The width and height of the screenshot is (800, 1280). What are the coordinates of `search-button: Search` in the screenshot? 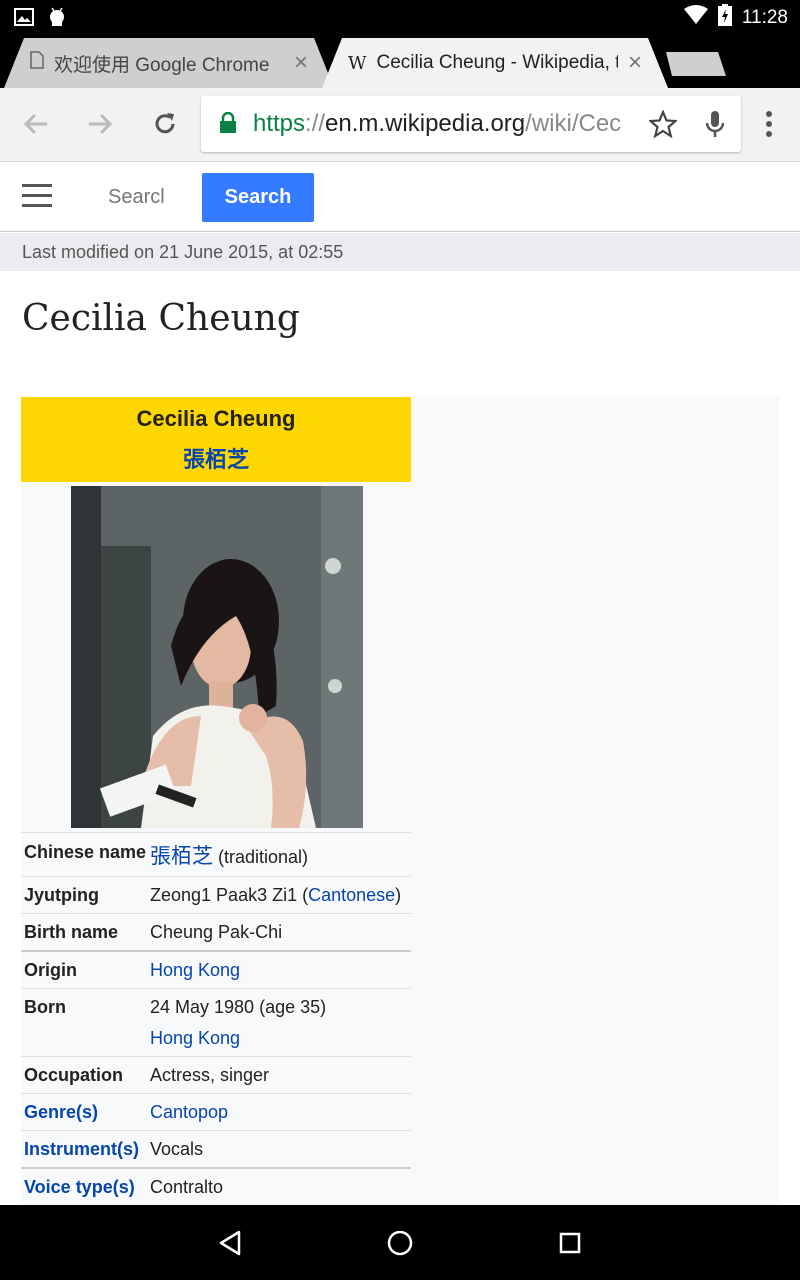 It's located at (258, 197).